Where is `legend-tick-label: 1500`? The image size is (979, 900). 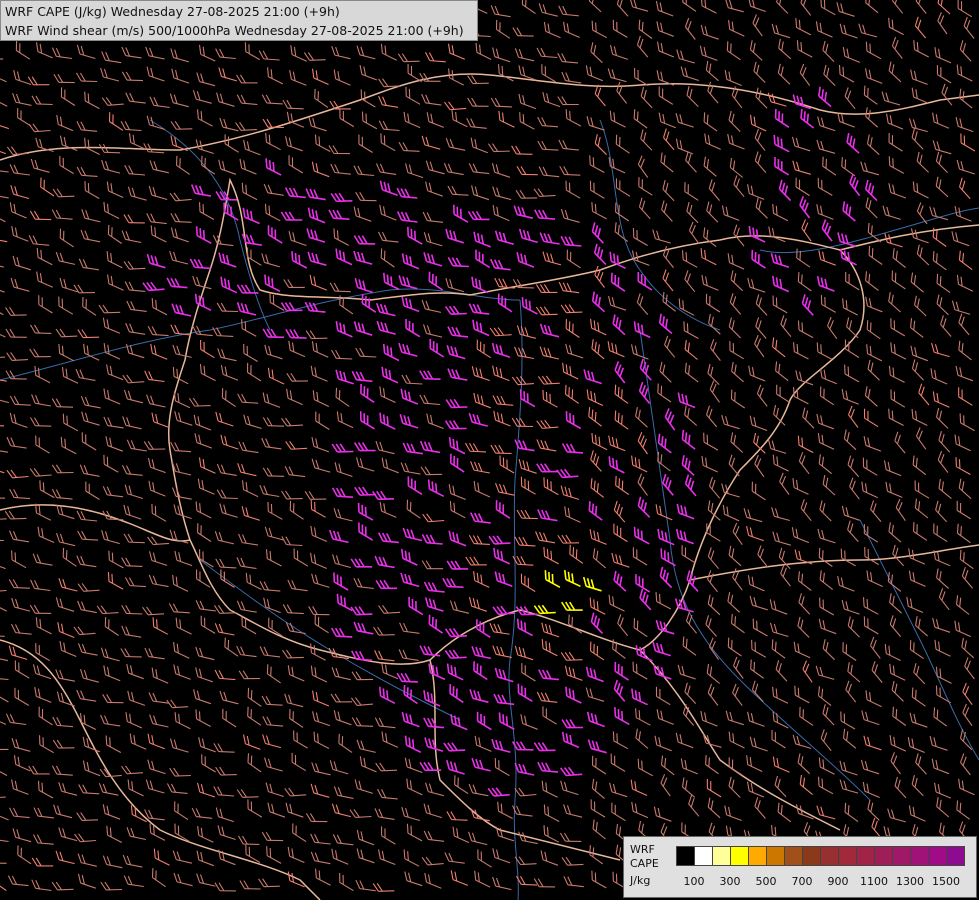
legend-tick-label: 1500 is located at coordinates (946, 881).